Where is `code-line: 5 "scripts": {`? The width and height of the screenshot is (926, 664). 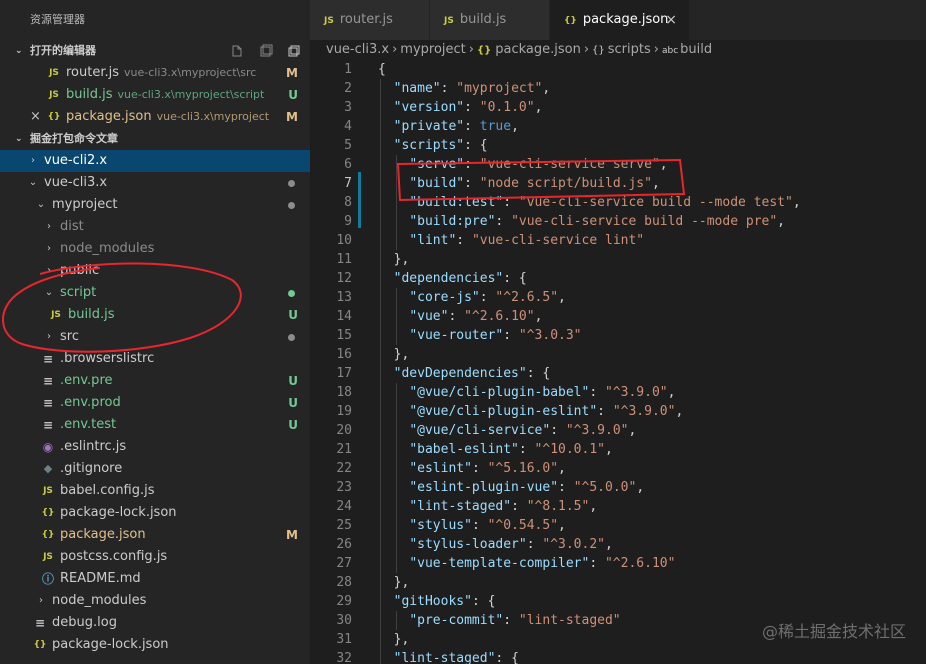
code-line: 5 "scripts": { is located at coordinates (618, 145).